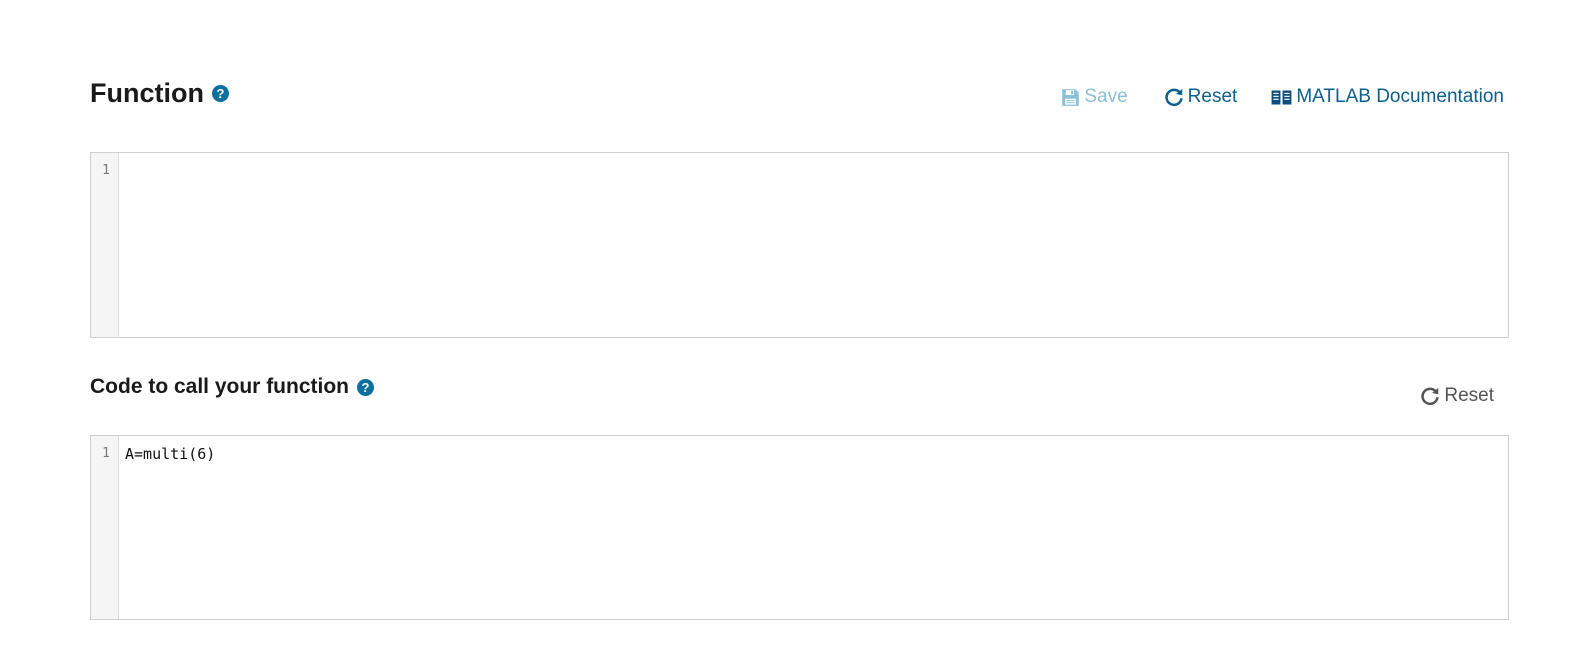 The image size is (1586, 645). What do you see at coordinates (1070, 97) in the screenshot?
I see `floppy-disk-icon` at bounding box center [1070, 97].